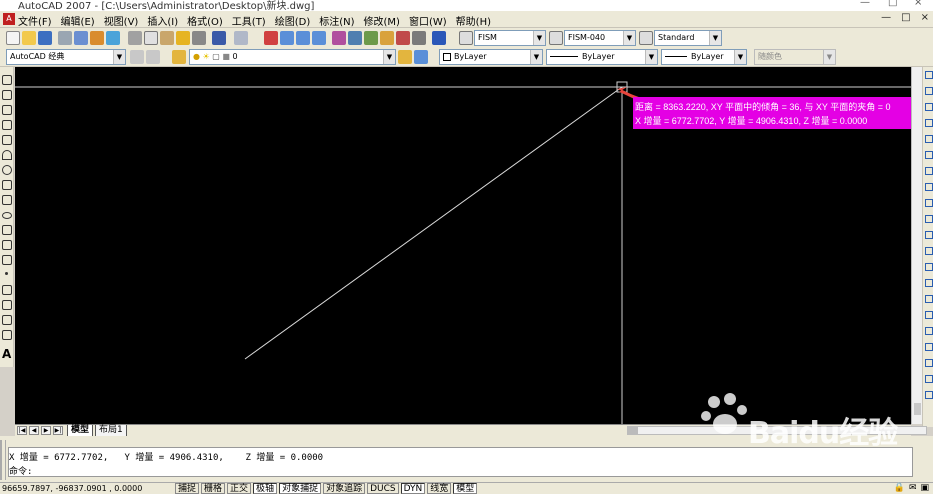  I want to click on design-center-icon, so click(355, 38).